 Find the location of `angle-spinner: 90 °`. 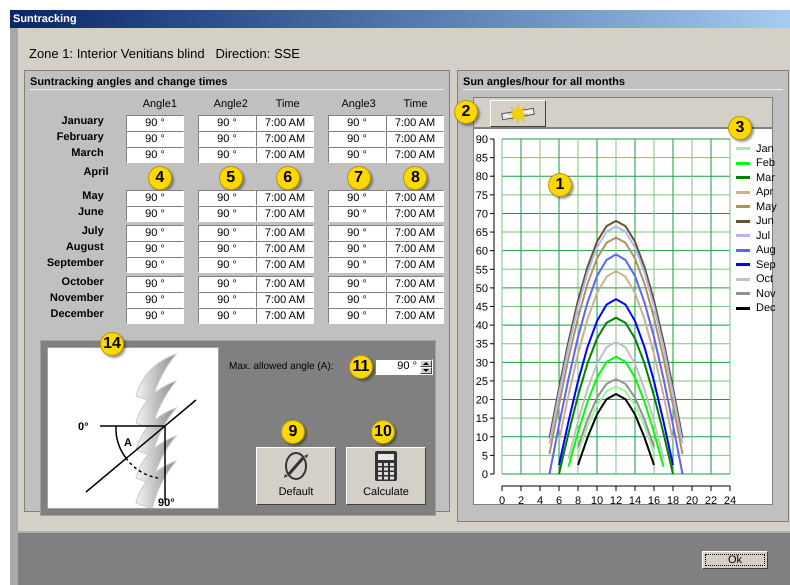

angle-spinner: 90 ° is located at coordinates (404, 366).